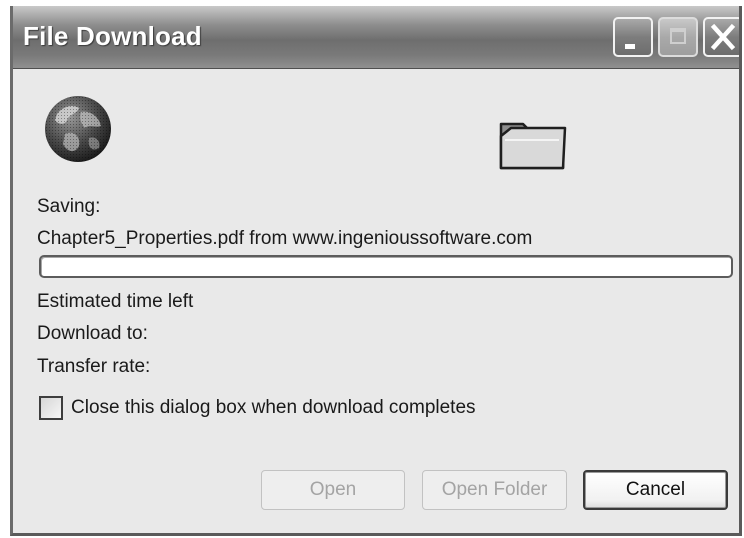 The height and width of the screenshot is (538, 744). Describe the element at coordinates (633, 37) in the screenshot. I see `minimize-button` at that location.